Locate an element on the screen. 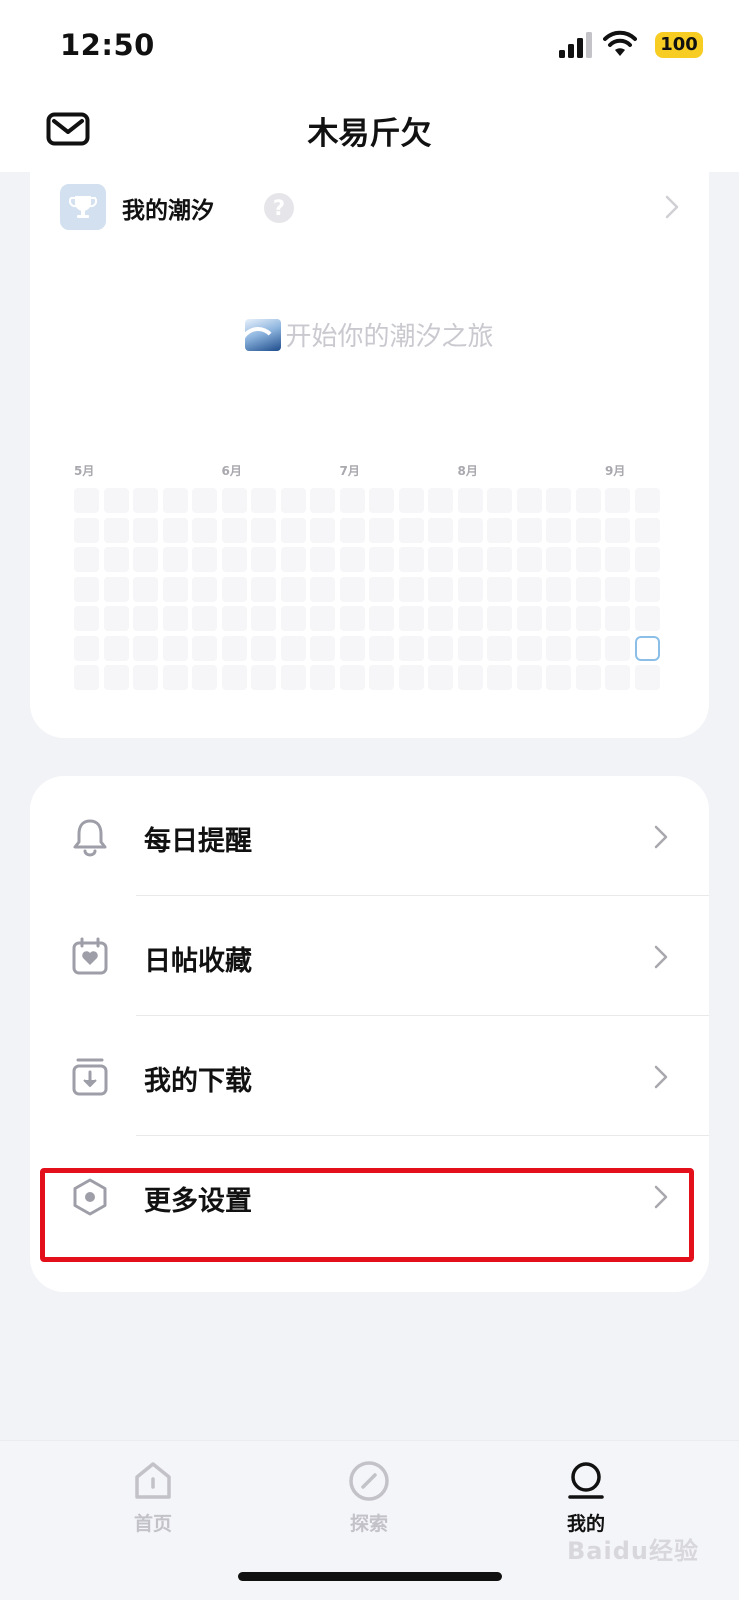  wave-icon is located at coordinates (263, 335).